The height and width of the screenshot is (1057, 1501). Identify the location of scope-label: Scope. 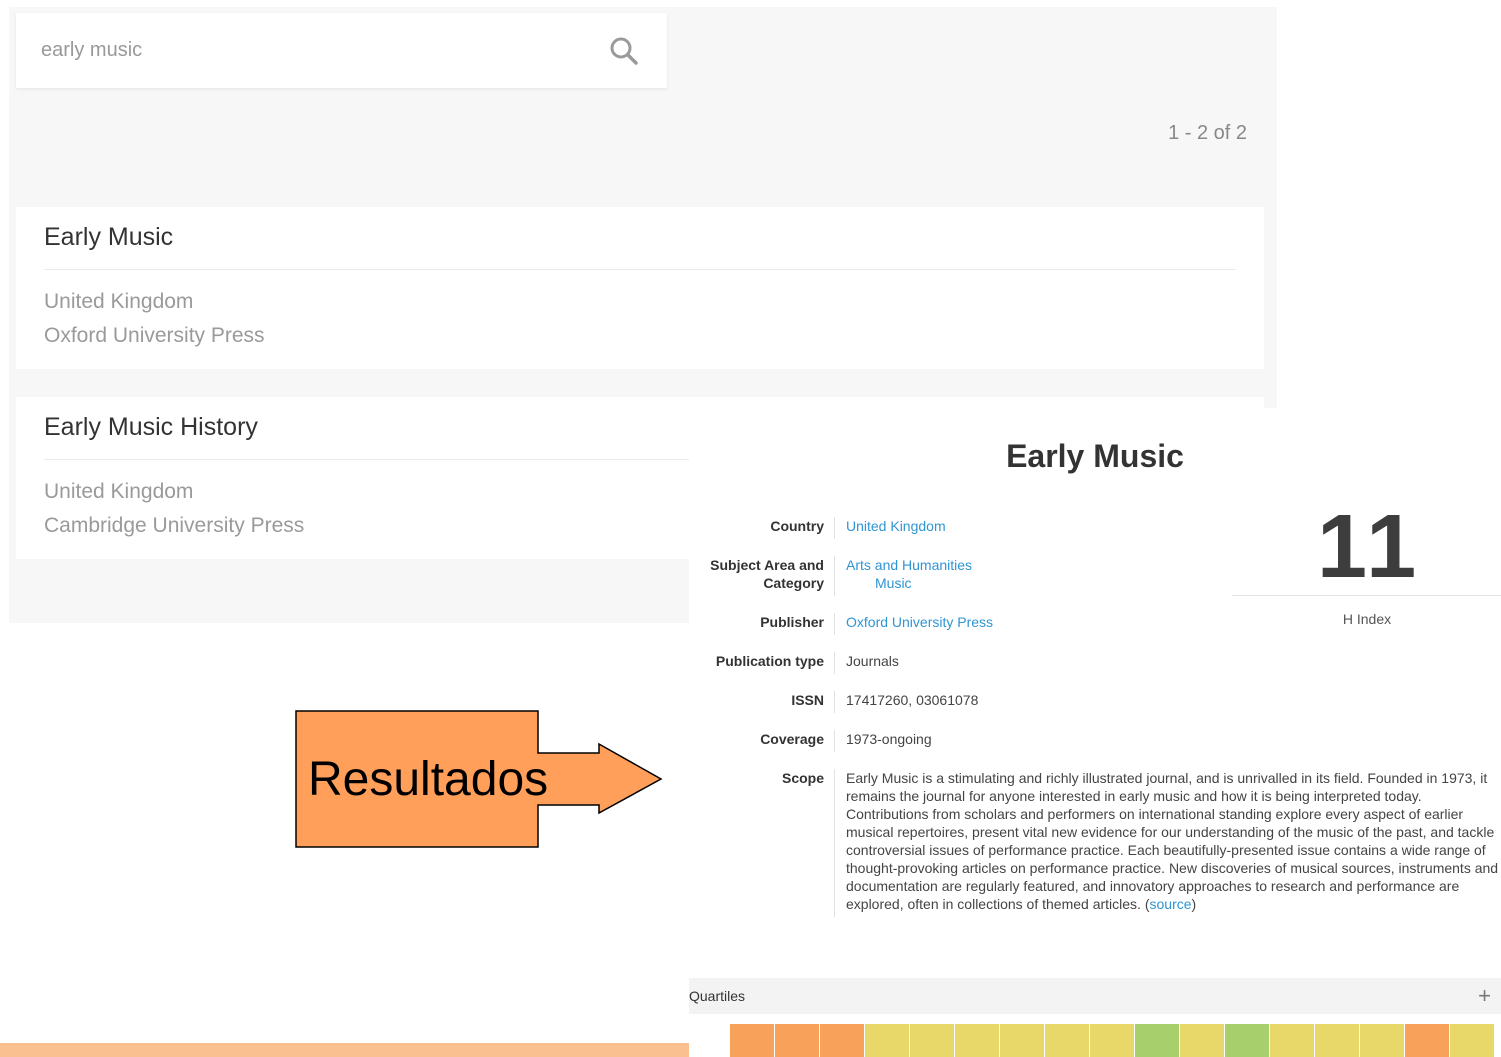
(802, 778).